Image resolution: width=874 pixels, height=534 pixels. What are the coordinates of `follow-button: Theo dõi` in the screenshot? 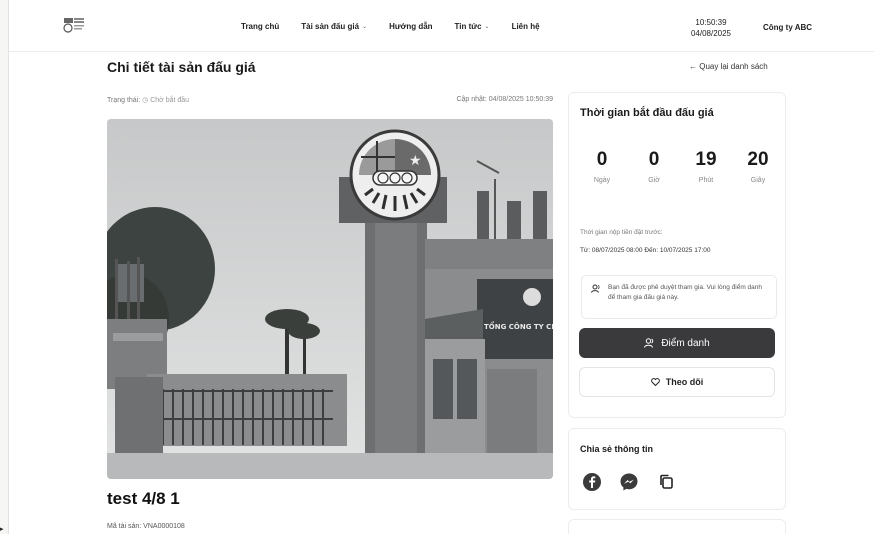 It's located at (677, 382).